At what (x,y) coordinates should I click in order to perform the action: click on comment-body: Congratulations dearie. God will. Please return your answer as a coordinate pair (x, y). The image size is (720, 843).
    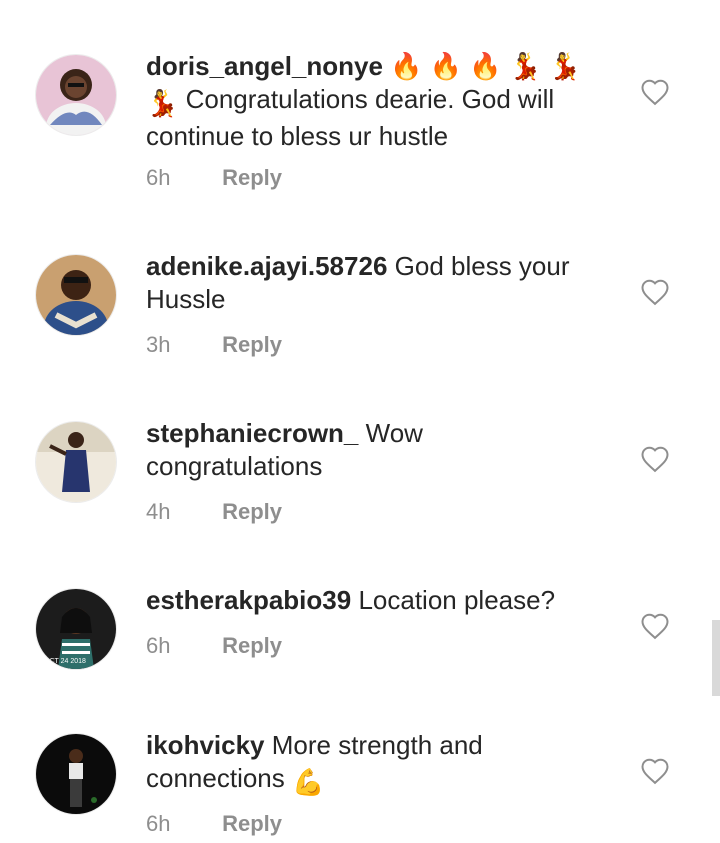
    Looking at the image, I should click on (370, 99).